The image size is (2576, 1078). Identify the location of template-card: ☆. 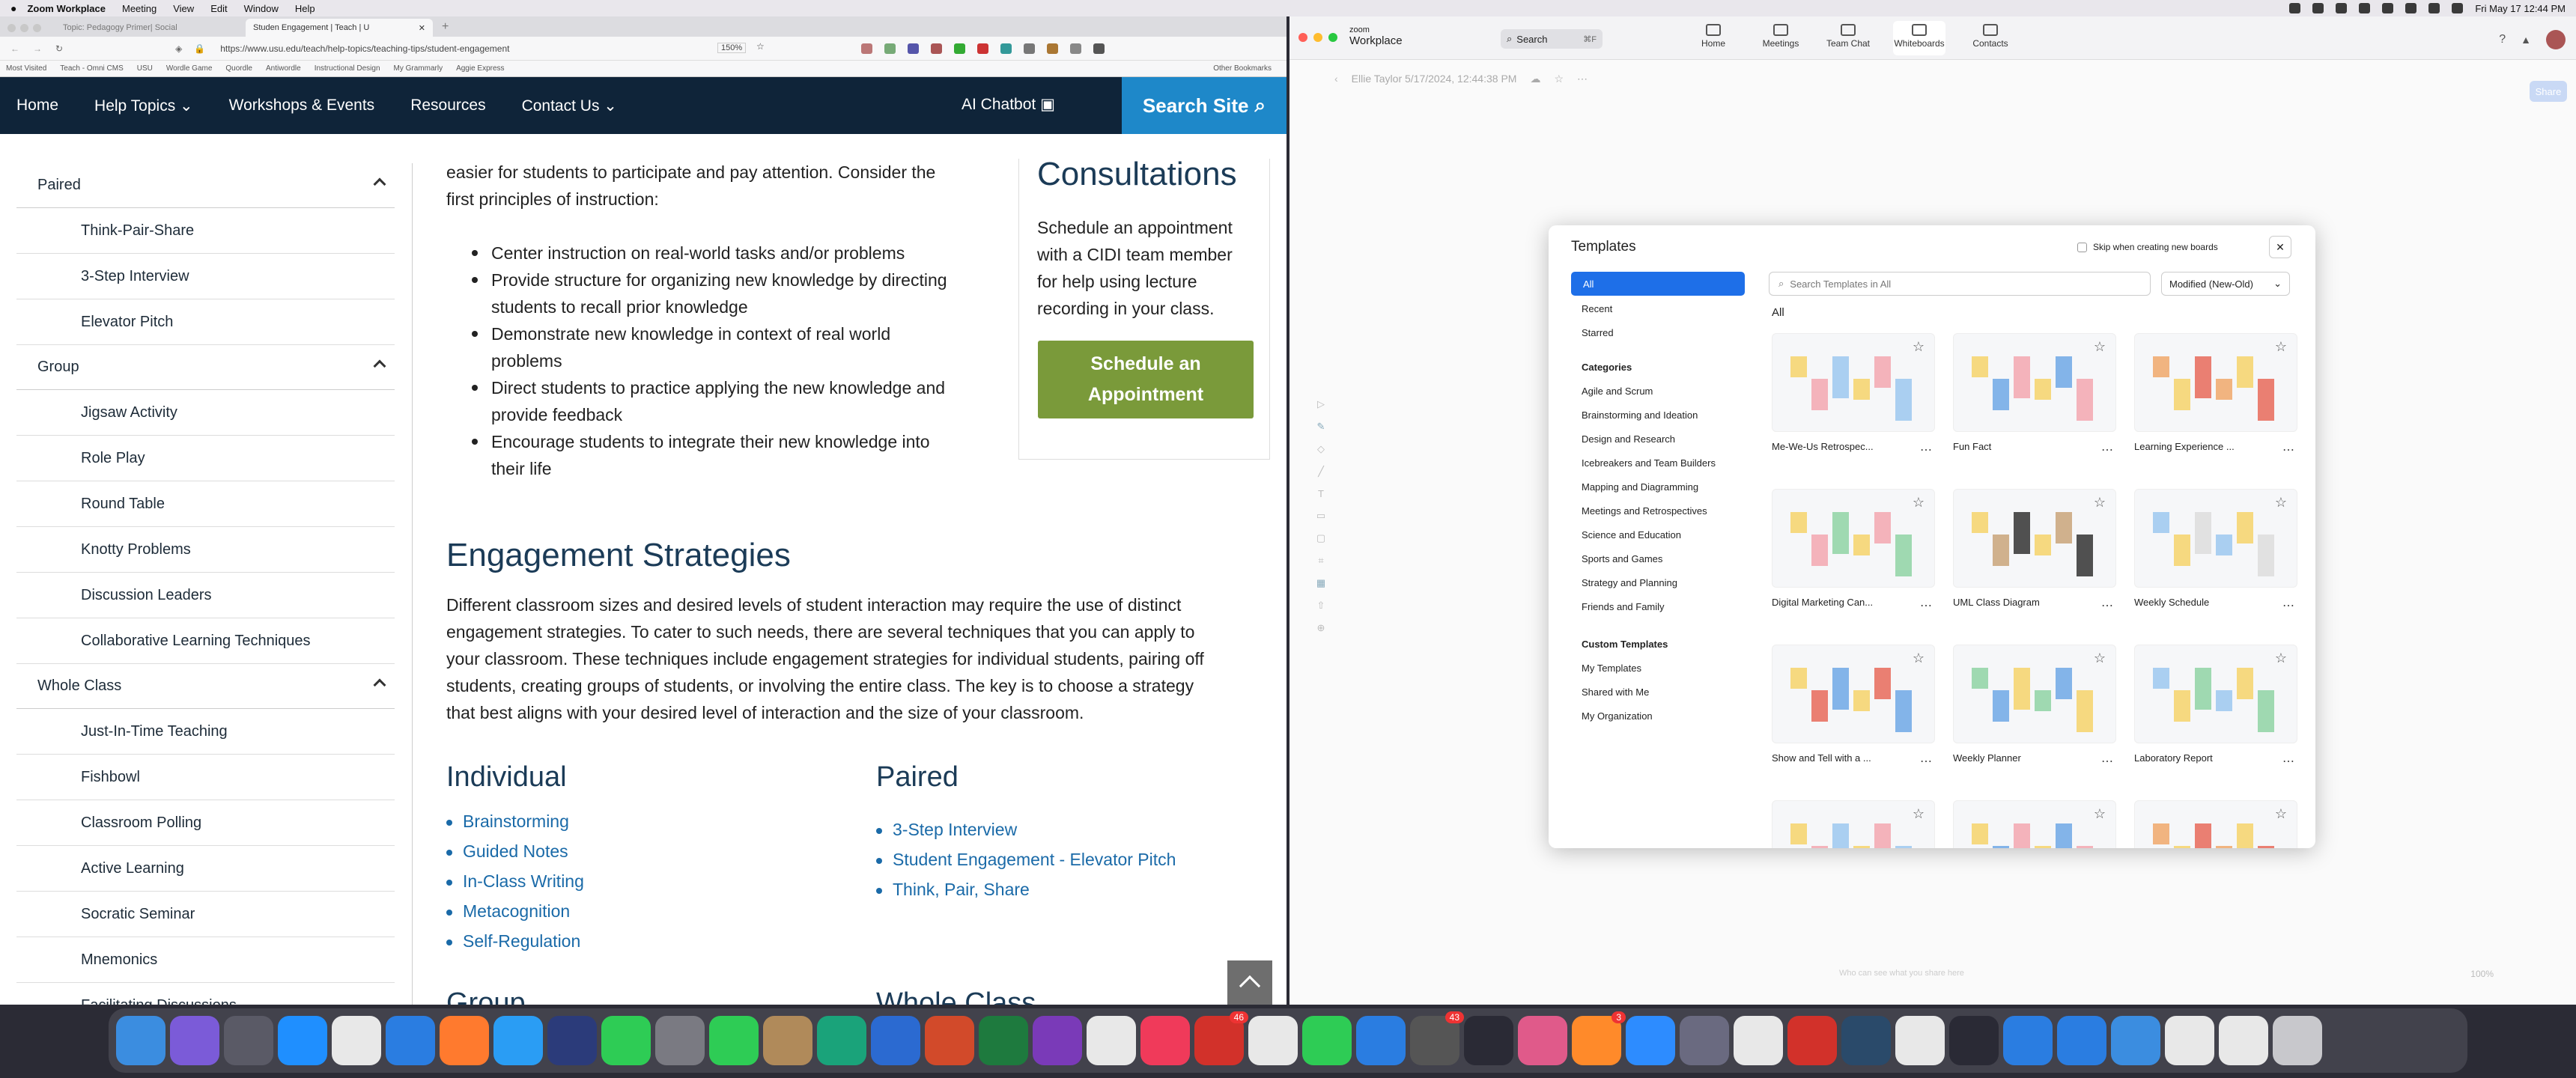
(1853, 824).